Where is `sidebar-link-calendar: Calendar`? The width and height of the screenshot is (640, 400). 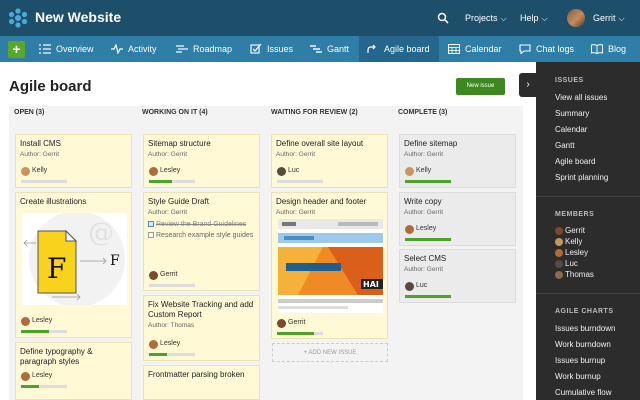 sidebar-link-calendar: Calendar is located at coordinates (571, 129).